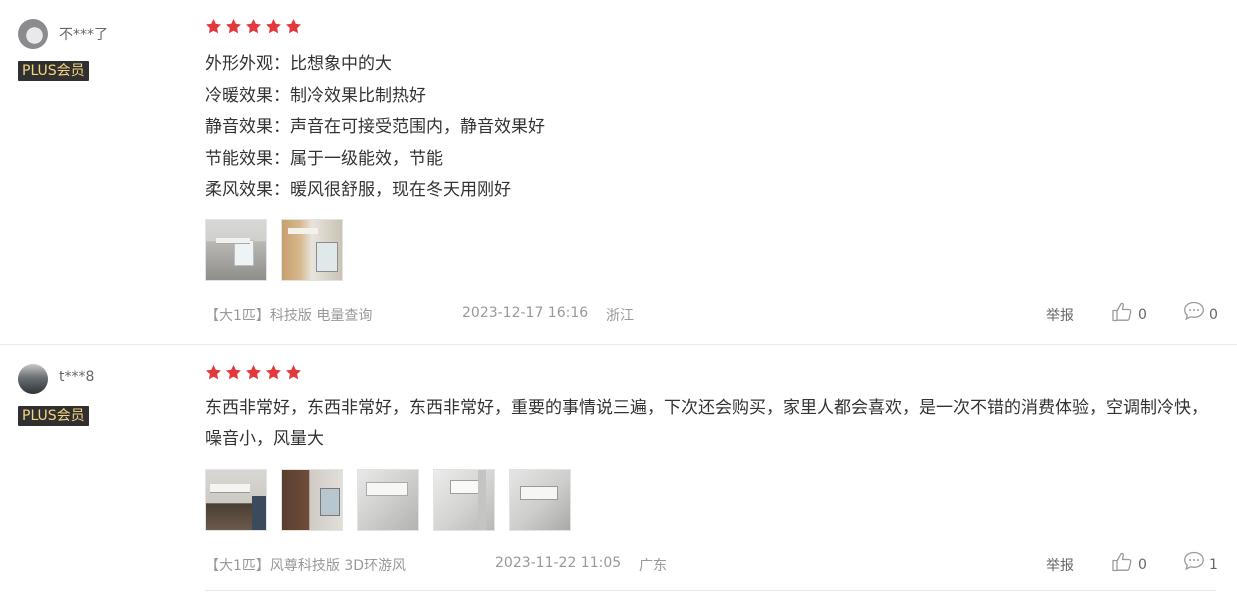 The image size is (1237, 594). Describe the element at coordinates (1213, 315) in the screenshot. I see `comment-count: 0` at that location.